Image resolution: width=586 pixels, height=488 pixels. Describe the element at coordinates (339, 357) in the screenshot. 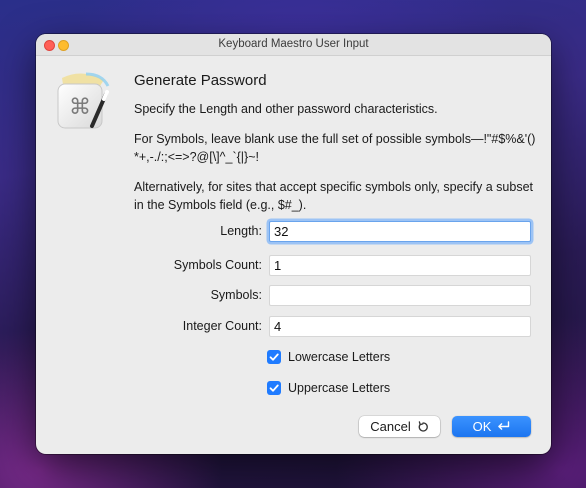

I see `lowercase-letters-label: Lowercase Letters` at that location.